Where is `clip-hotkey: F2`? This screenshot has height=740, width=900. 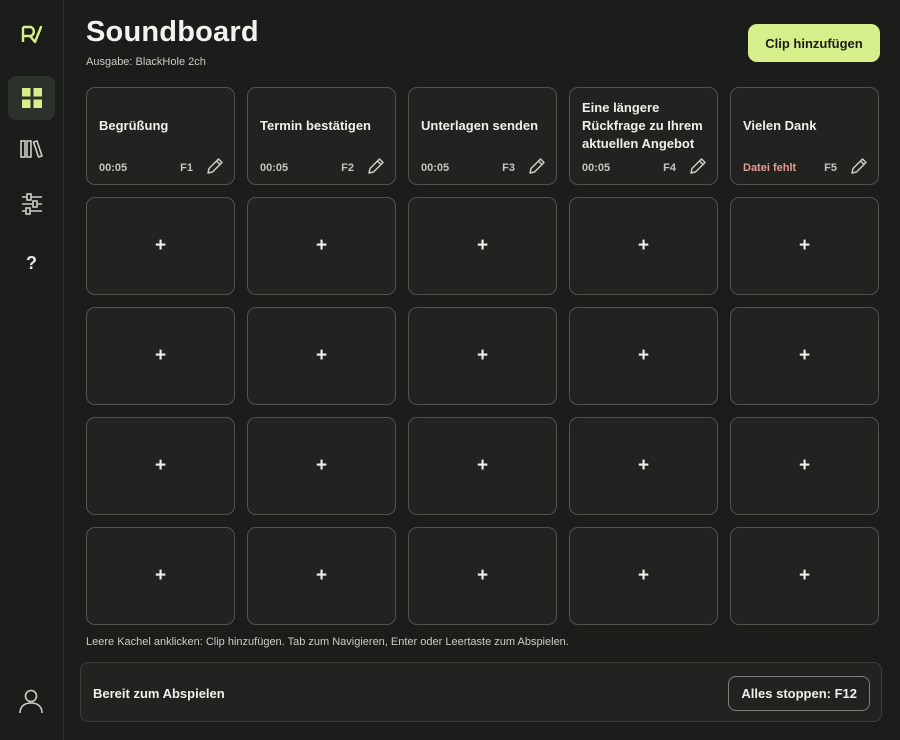 clip-hotkey: F2 is located at coordinates (347, 168).